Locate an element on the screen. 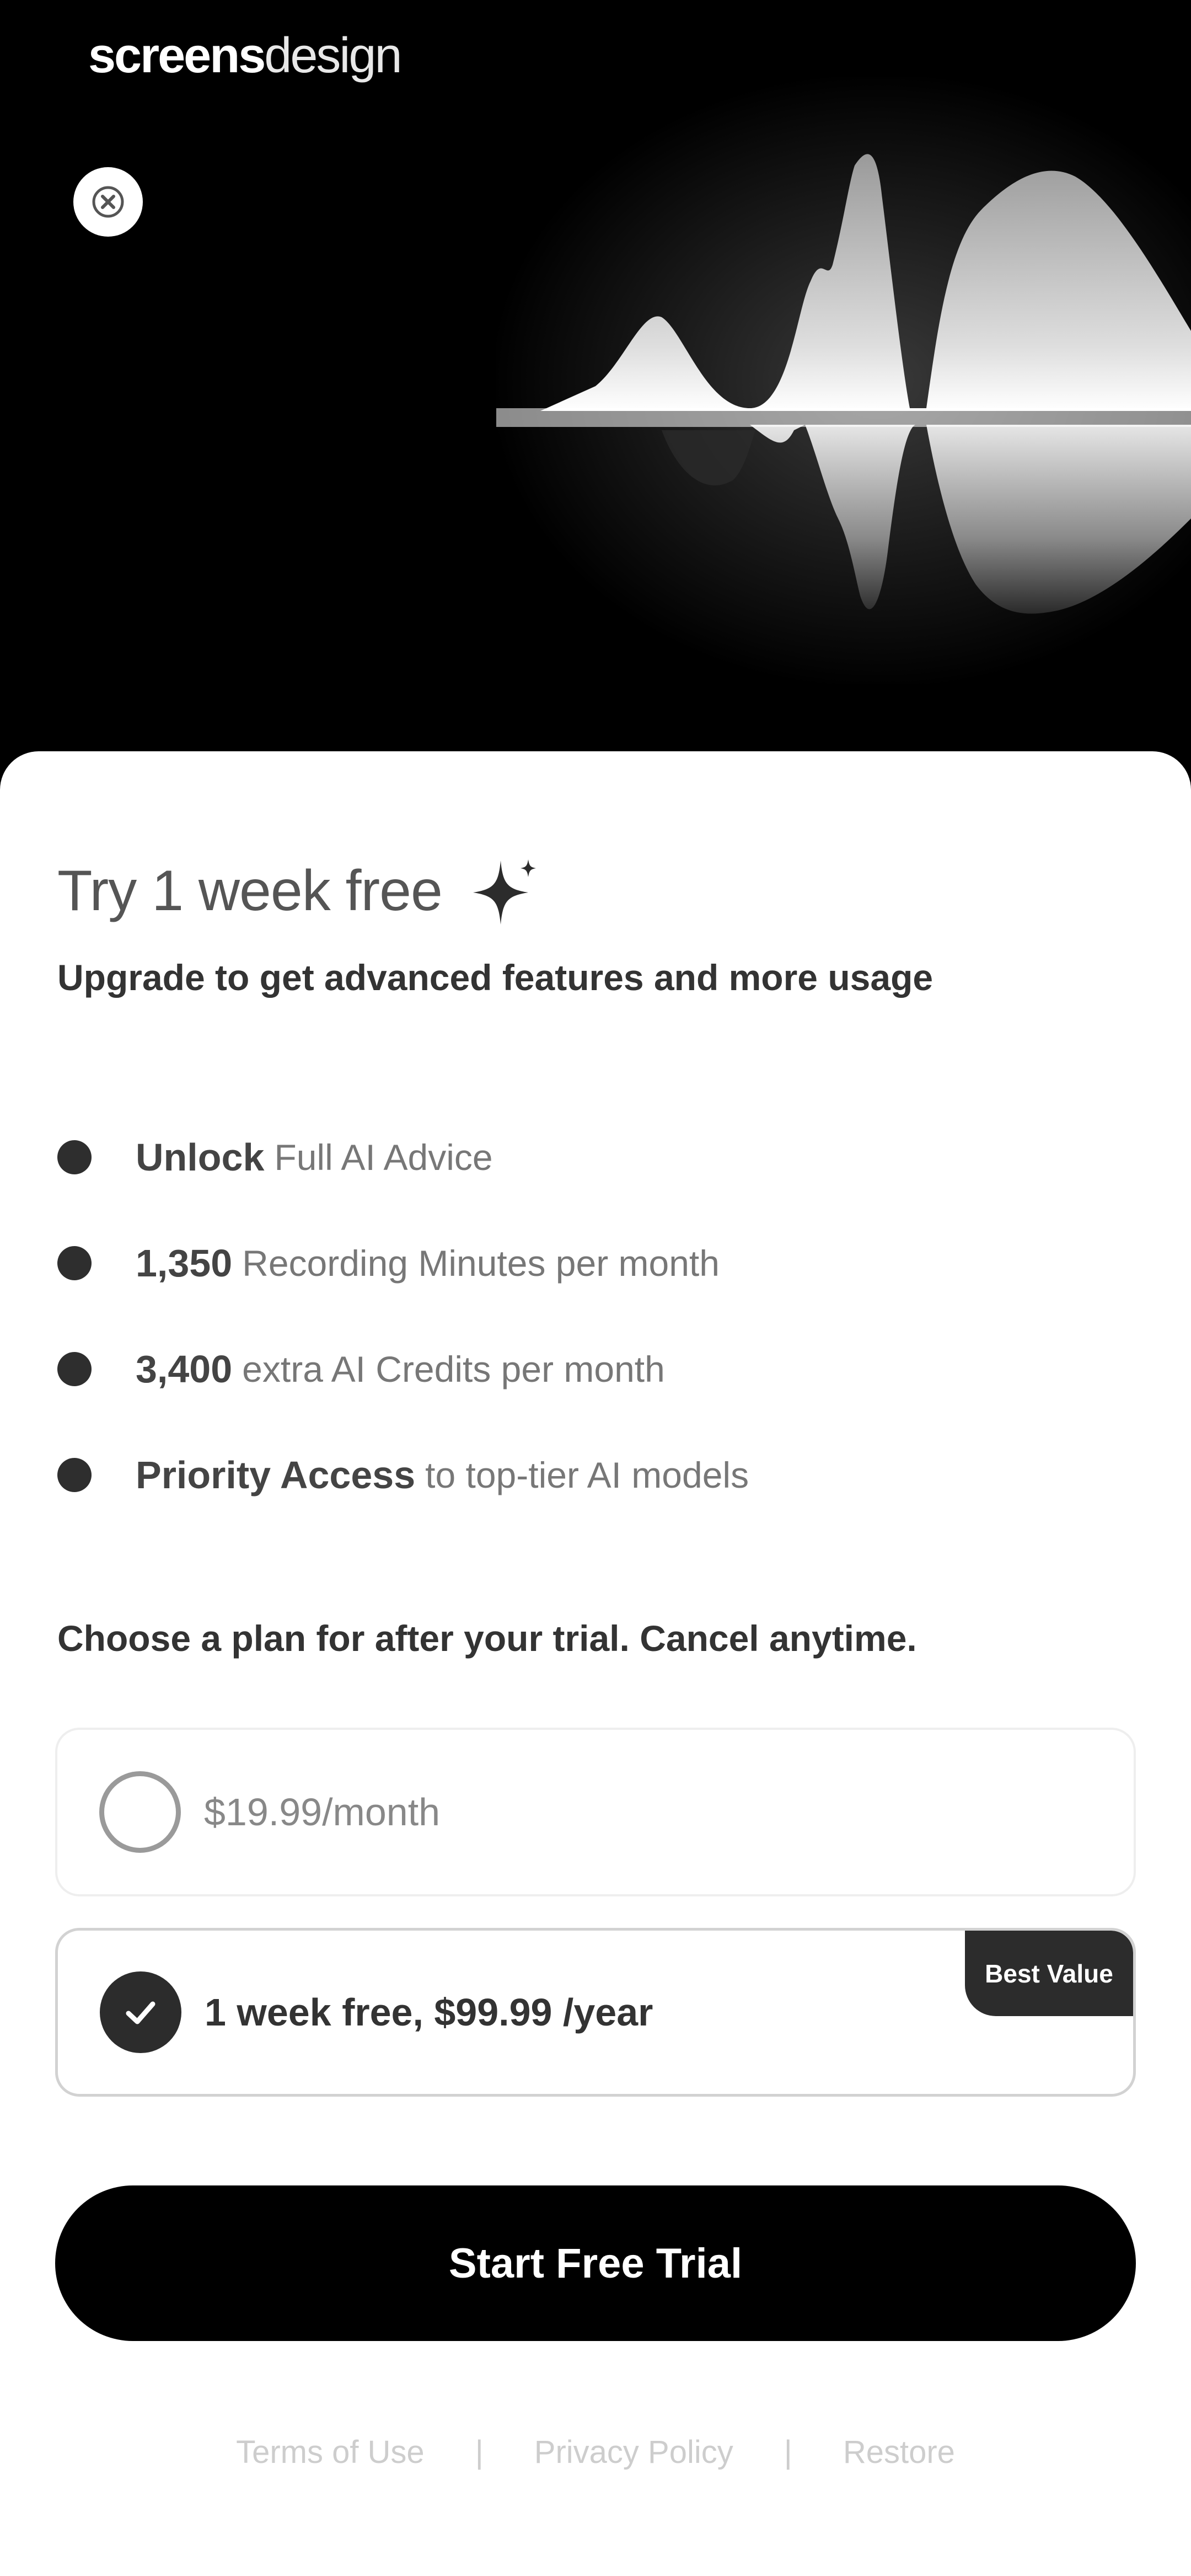 The image size is (1191, 2576). brand-logo-part-2: design is located at coordinates (333, 55).